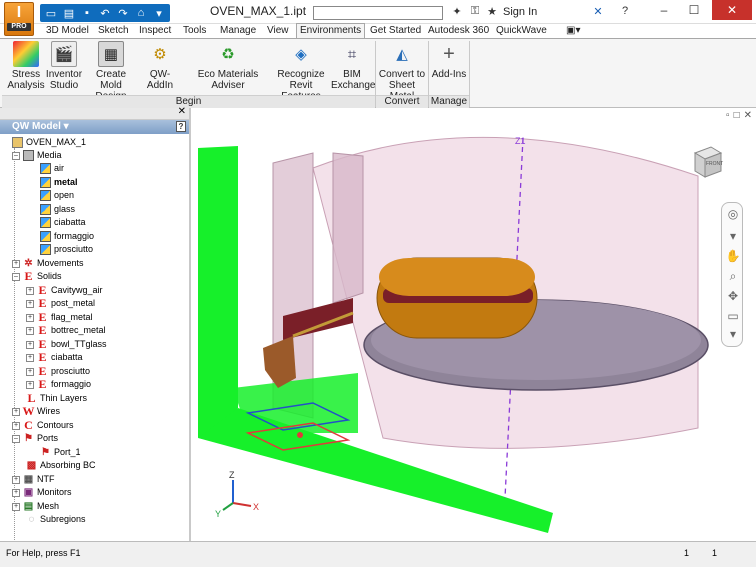  What do you see at coordinates (625, 13) in the screenshot?
I see `help-icon: ?` at bounding box center [625, 13].